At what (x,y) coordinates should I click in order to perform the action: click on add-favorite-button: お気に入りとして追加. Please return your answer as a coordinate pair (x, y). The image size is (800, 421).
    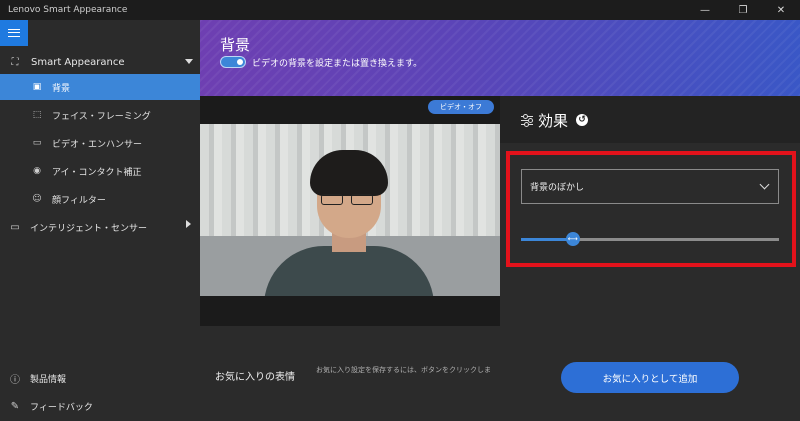
    Looking at the image, I should click on (650, 377).